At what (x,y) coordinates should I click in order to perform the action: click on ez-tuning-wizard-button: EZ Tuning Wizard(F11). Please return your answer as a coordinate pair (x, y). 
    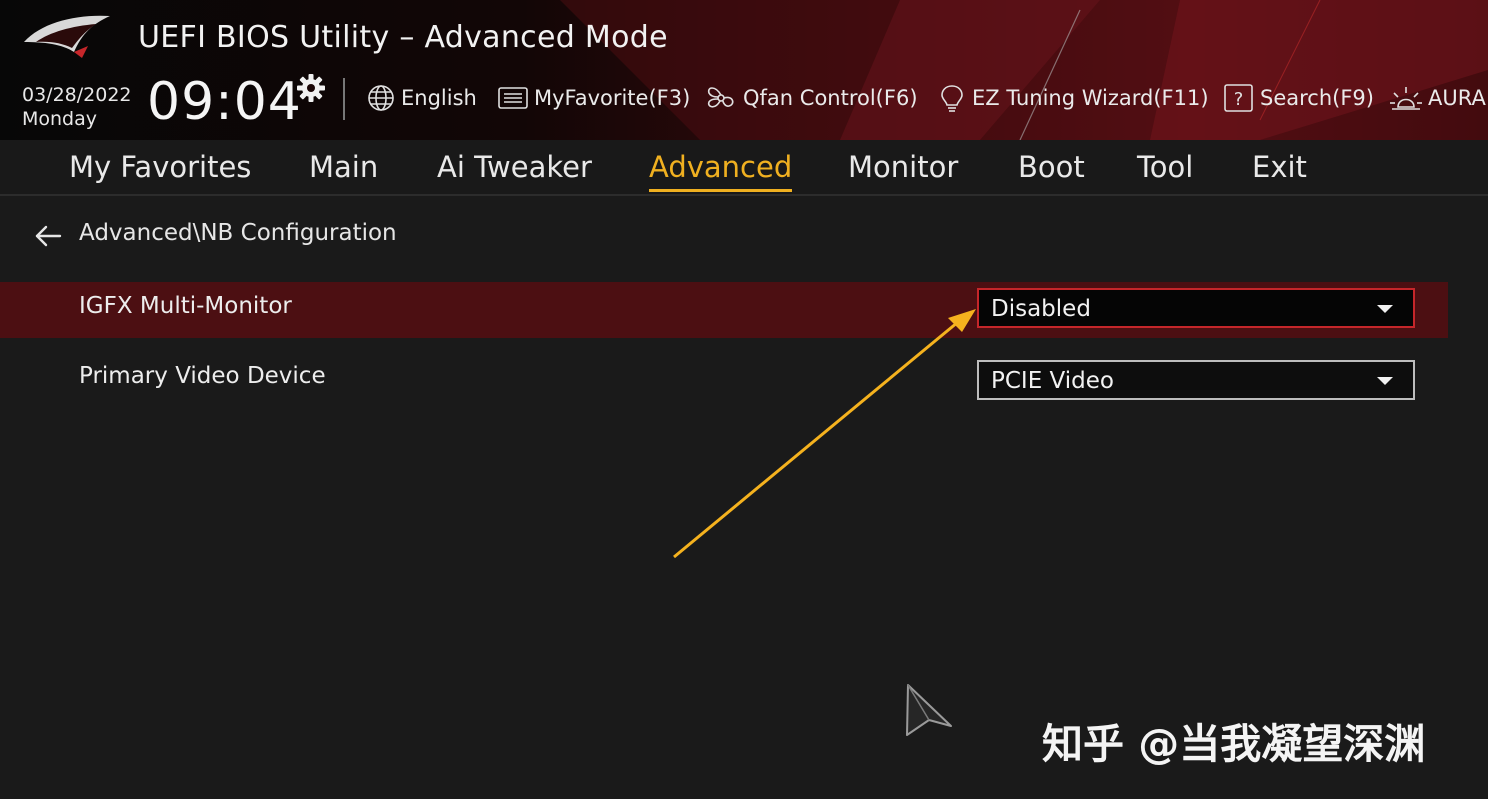
    Looking at the image, I should click on (1072, 98).